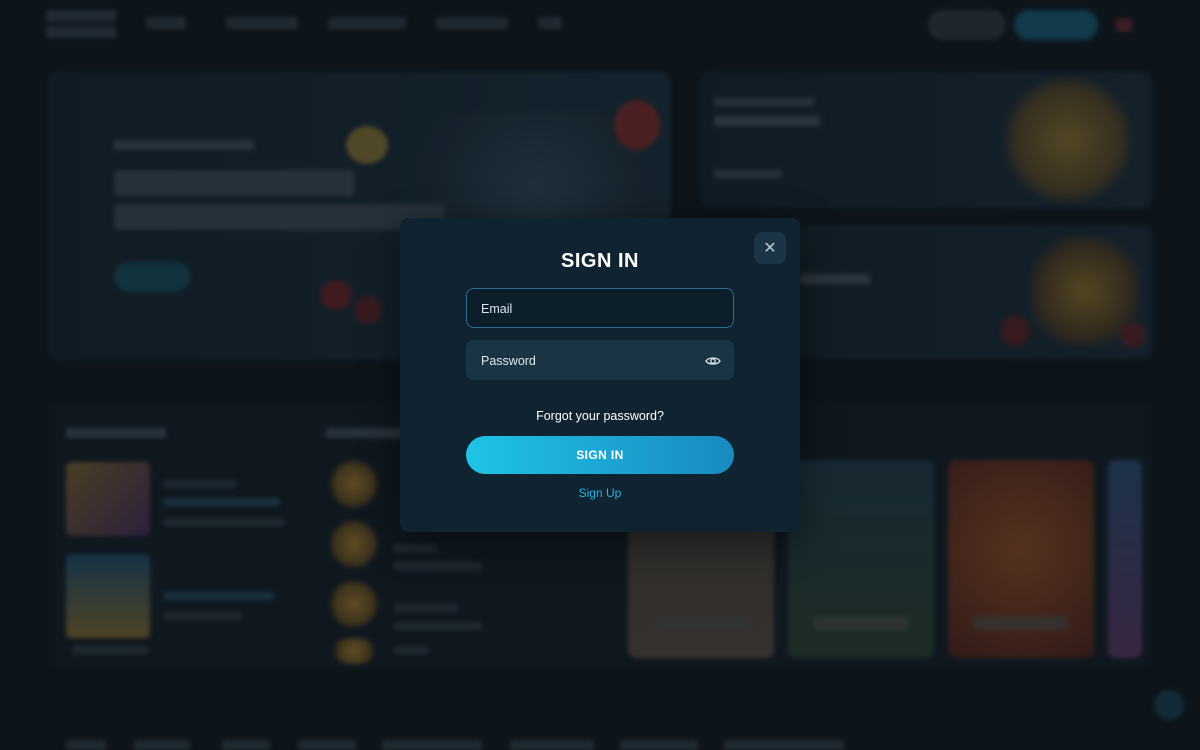 The image size is (1200, 750). I want to click on password-input, so click(600, 361).